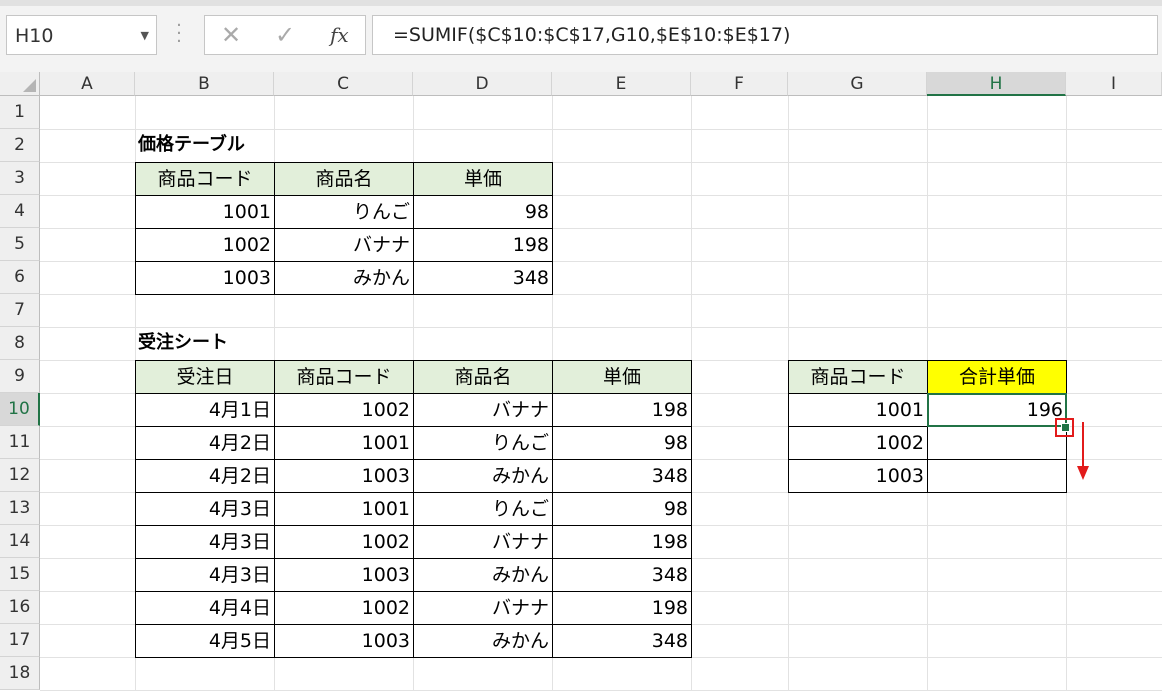 The height and width of the screenshot is (691, 1162). What do you see at coordinates (1083, 451) in the screenshot?
I see `fill-down-arrow-icon` at bounding box center [1083, 451].